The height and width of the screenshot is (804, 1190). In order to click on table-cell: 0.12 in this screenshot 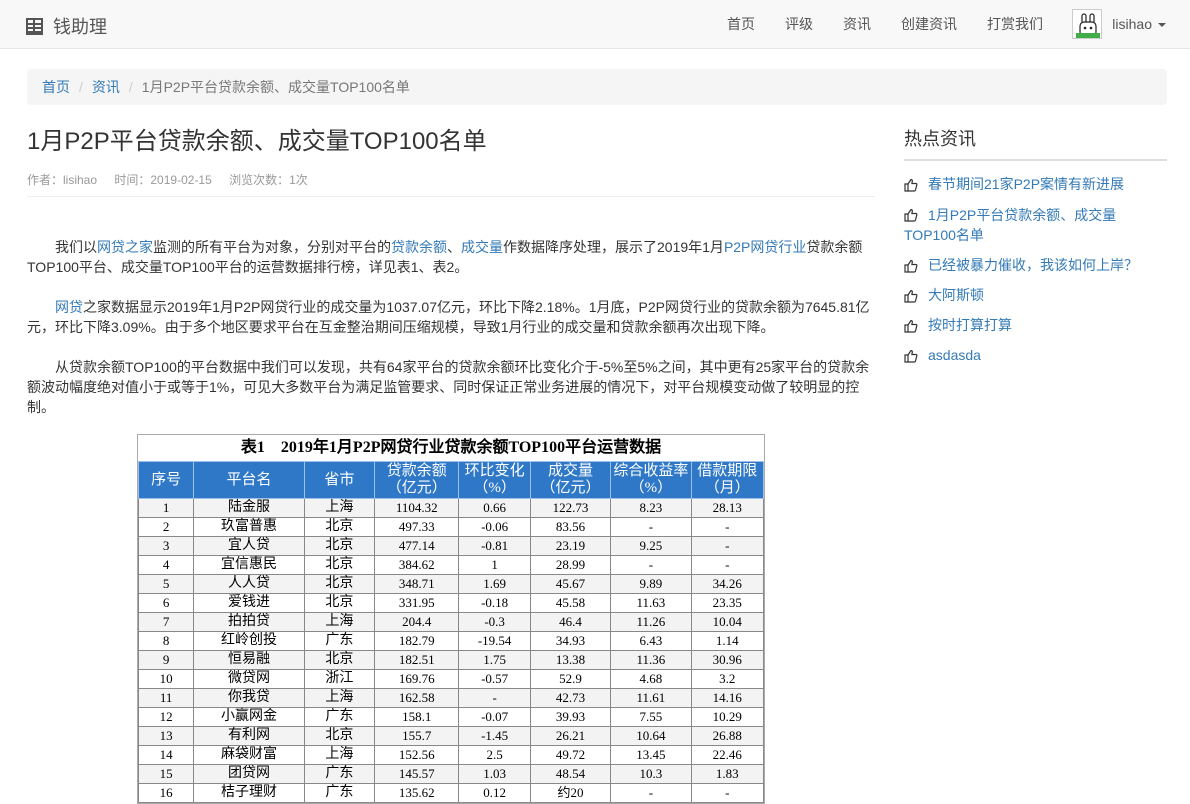, I will do `click(494, 793)`.